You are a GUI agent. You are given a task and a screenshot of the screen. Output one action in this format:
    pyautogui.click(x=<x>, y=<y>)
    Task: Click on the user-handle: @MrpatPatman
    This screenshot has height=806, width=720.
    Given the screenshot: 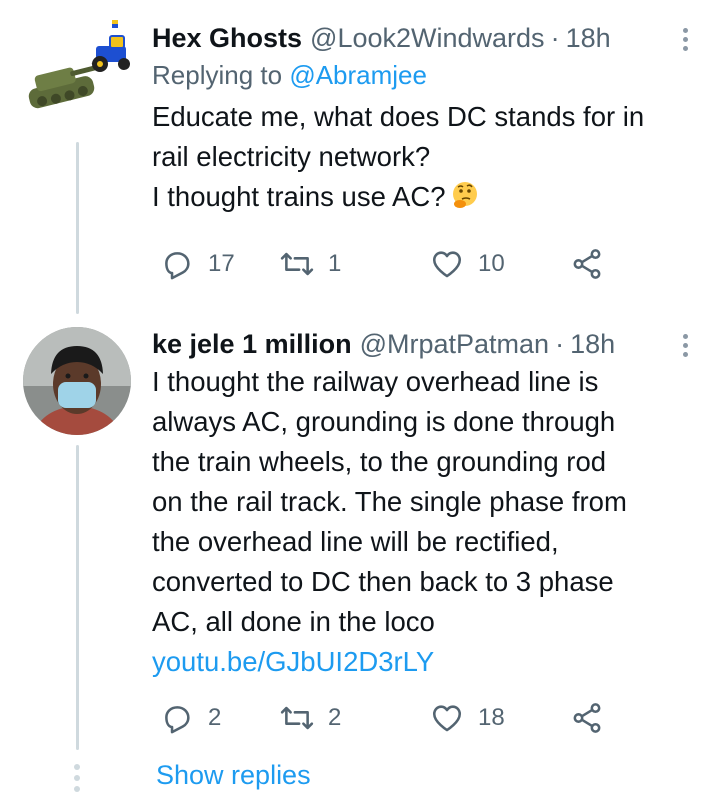 What is the action you would take?
    pyautogui.click(x=454, y=344)
    